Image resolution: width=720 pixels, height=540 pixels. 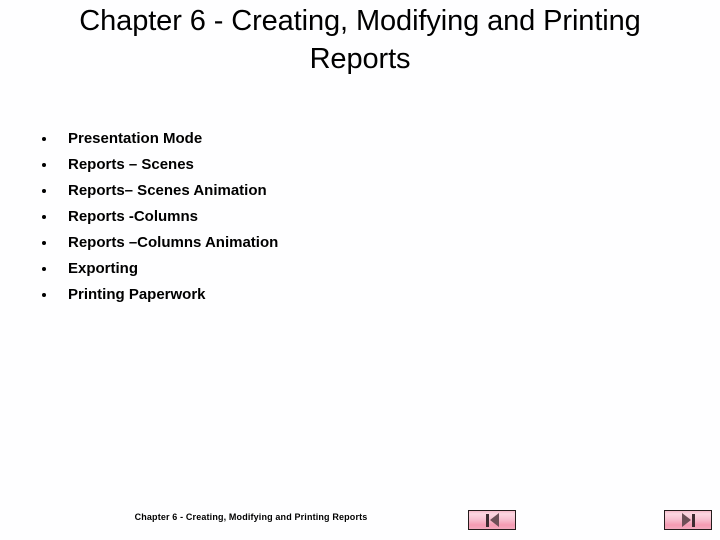 I want to click on list-item: Reports– Scenes Animation, so click(x=336, y=191).